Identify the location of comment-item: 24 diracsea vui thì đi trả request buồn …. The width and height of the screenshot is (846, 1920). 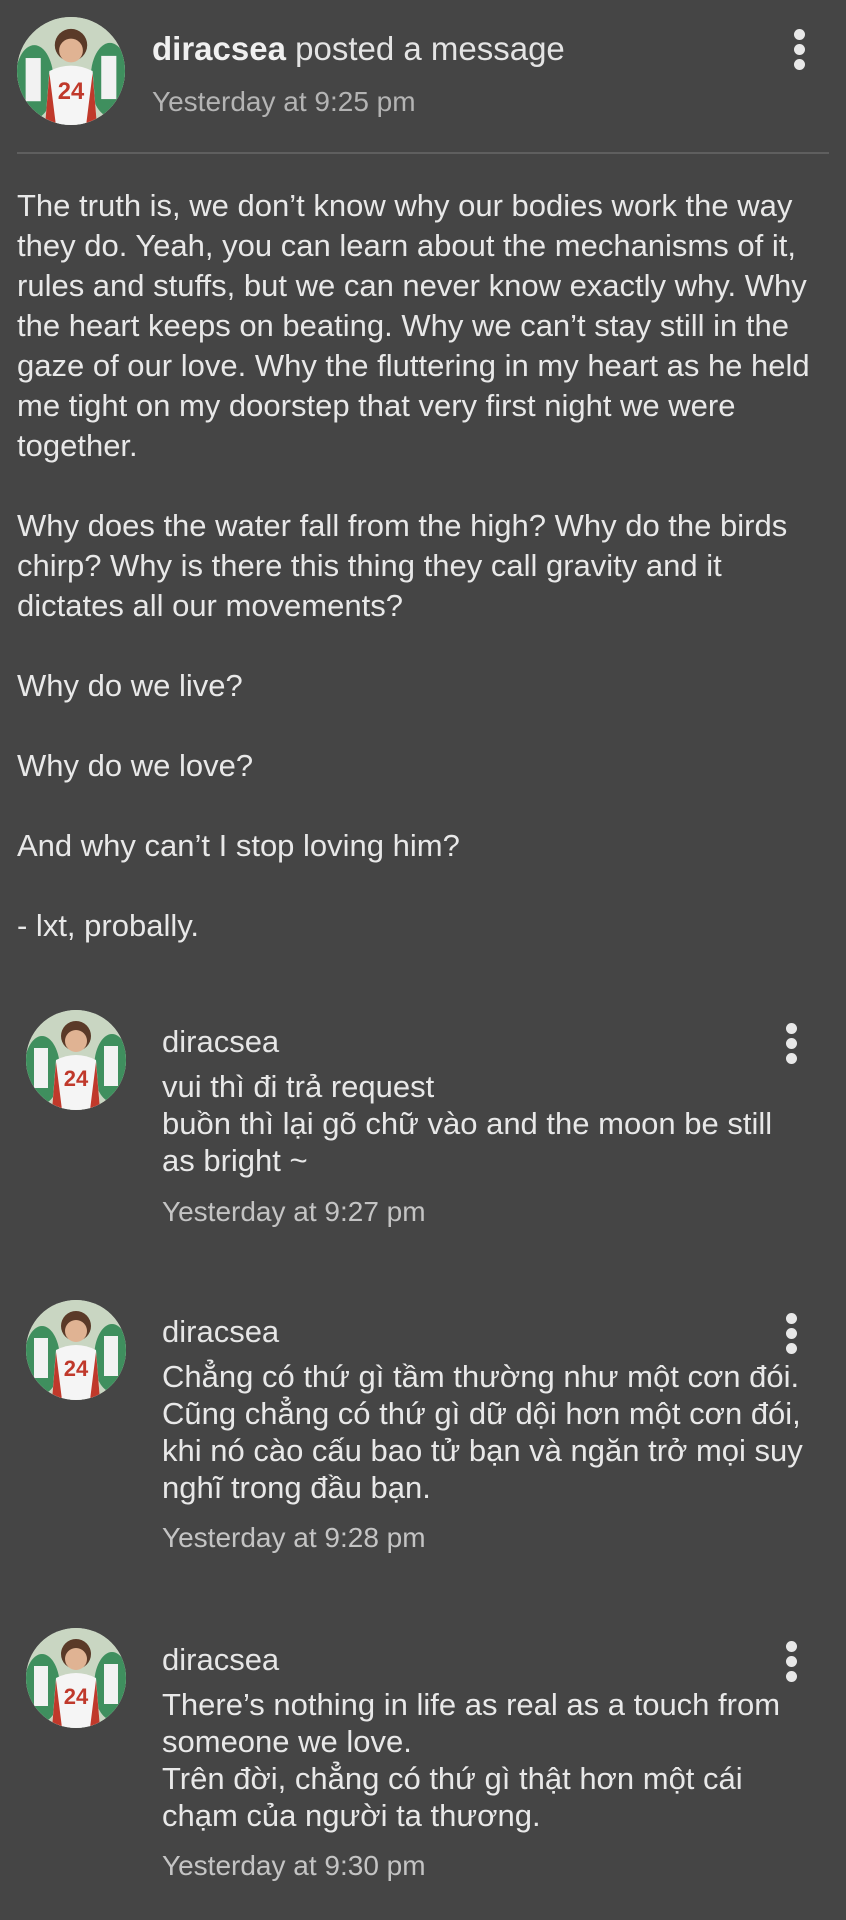
(423, 1125).